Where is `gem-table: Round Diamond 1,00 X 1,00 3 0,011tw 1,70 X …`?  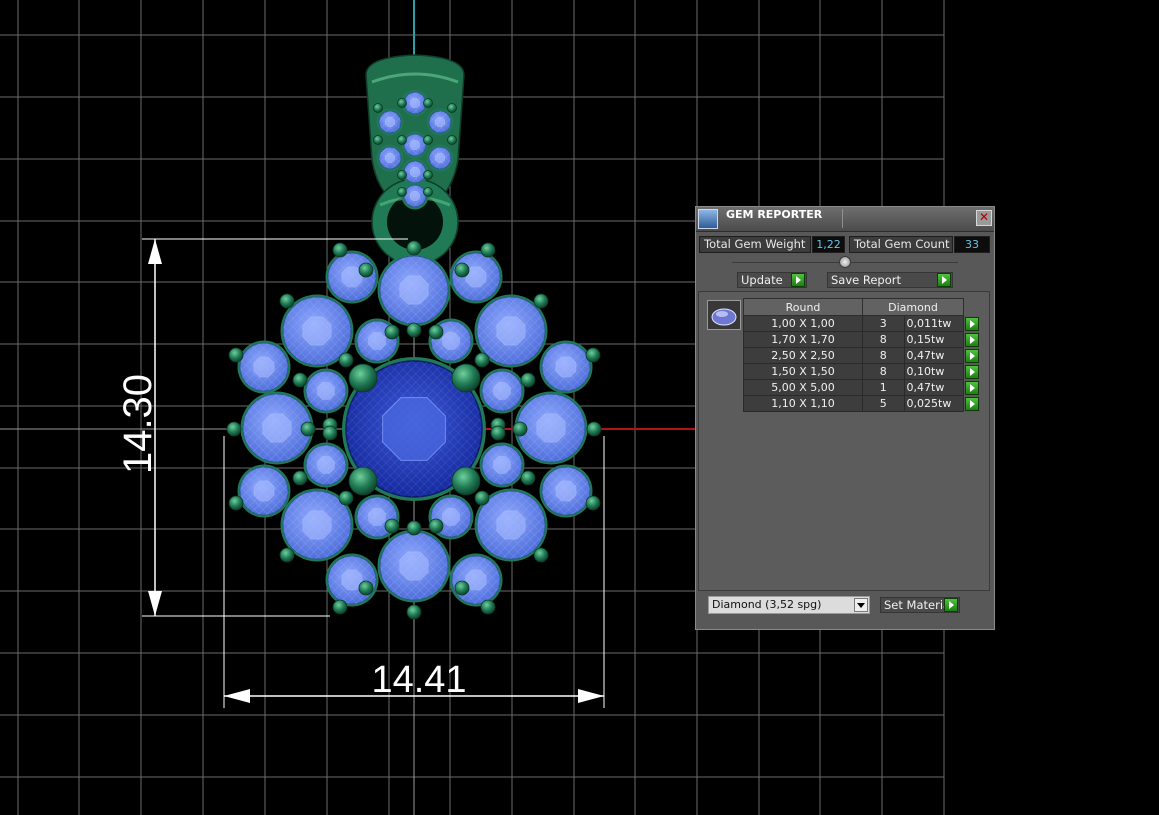
gem-table: Round Diamond 1,00 X 1,00 3 0,011tw 1,70 X … is located at coordinates (861, 355).